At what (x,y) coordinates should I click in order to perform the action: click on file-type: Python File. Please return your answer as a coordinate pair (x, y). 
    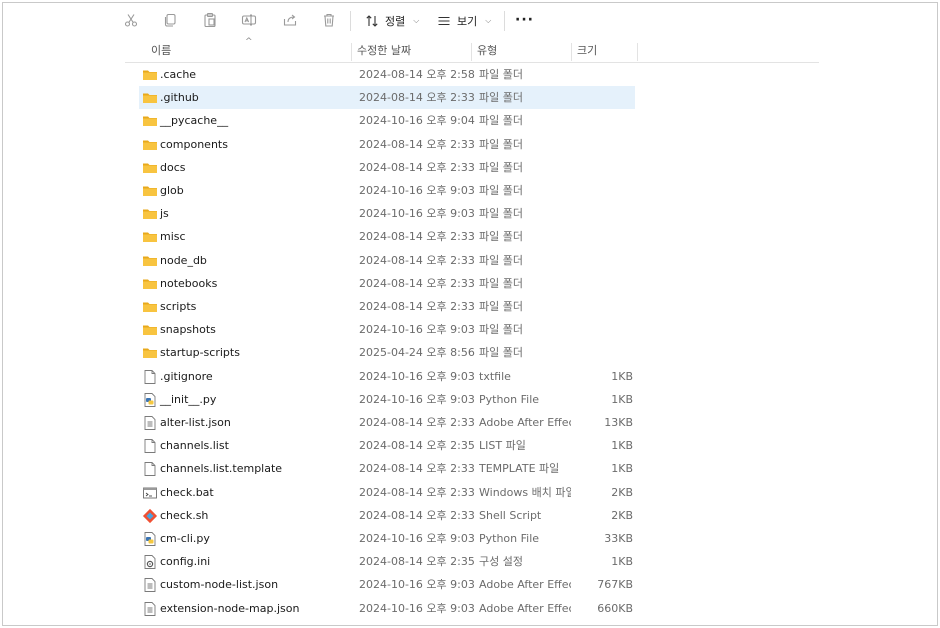
    Looking at the image, I should click on (509, 399).